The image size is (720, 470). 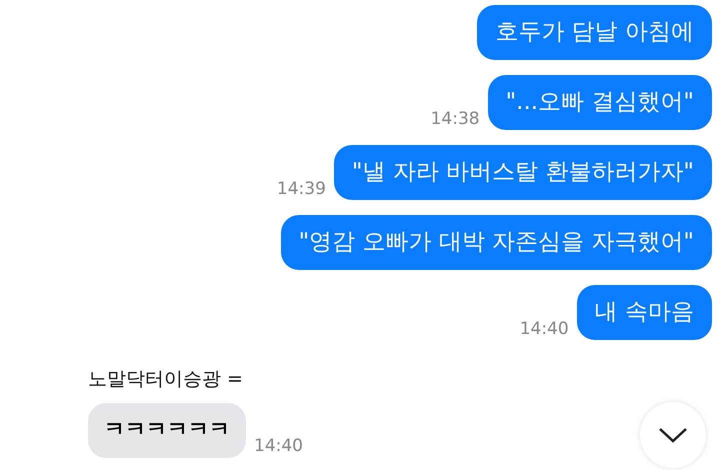 I want to click on sent-message-bubble: 호두가 담날 아침에, so click(x=594, y=32).